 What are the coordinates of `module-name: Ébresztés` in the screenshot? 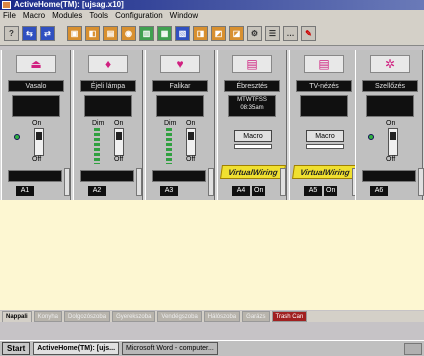 It's located at (252, 86).